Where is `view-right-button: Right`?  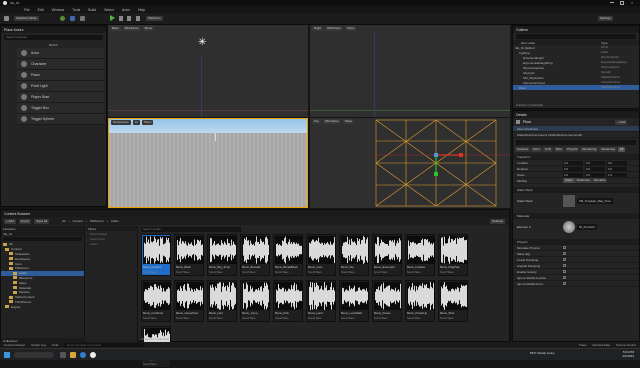 view-right-button: Right is located at coordinates (318, 28).